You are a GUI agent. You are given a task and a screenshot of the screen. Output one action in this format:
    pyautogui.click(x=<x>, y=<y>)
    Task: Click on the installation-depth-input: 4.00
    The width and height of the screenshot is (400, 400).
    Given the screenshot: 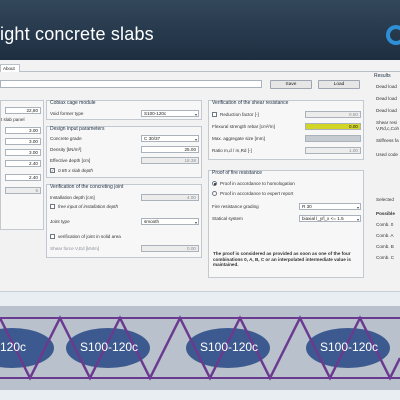 What is the action you would take?
    pyautogui.click(x=170, y=197)
    